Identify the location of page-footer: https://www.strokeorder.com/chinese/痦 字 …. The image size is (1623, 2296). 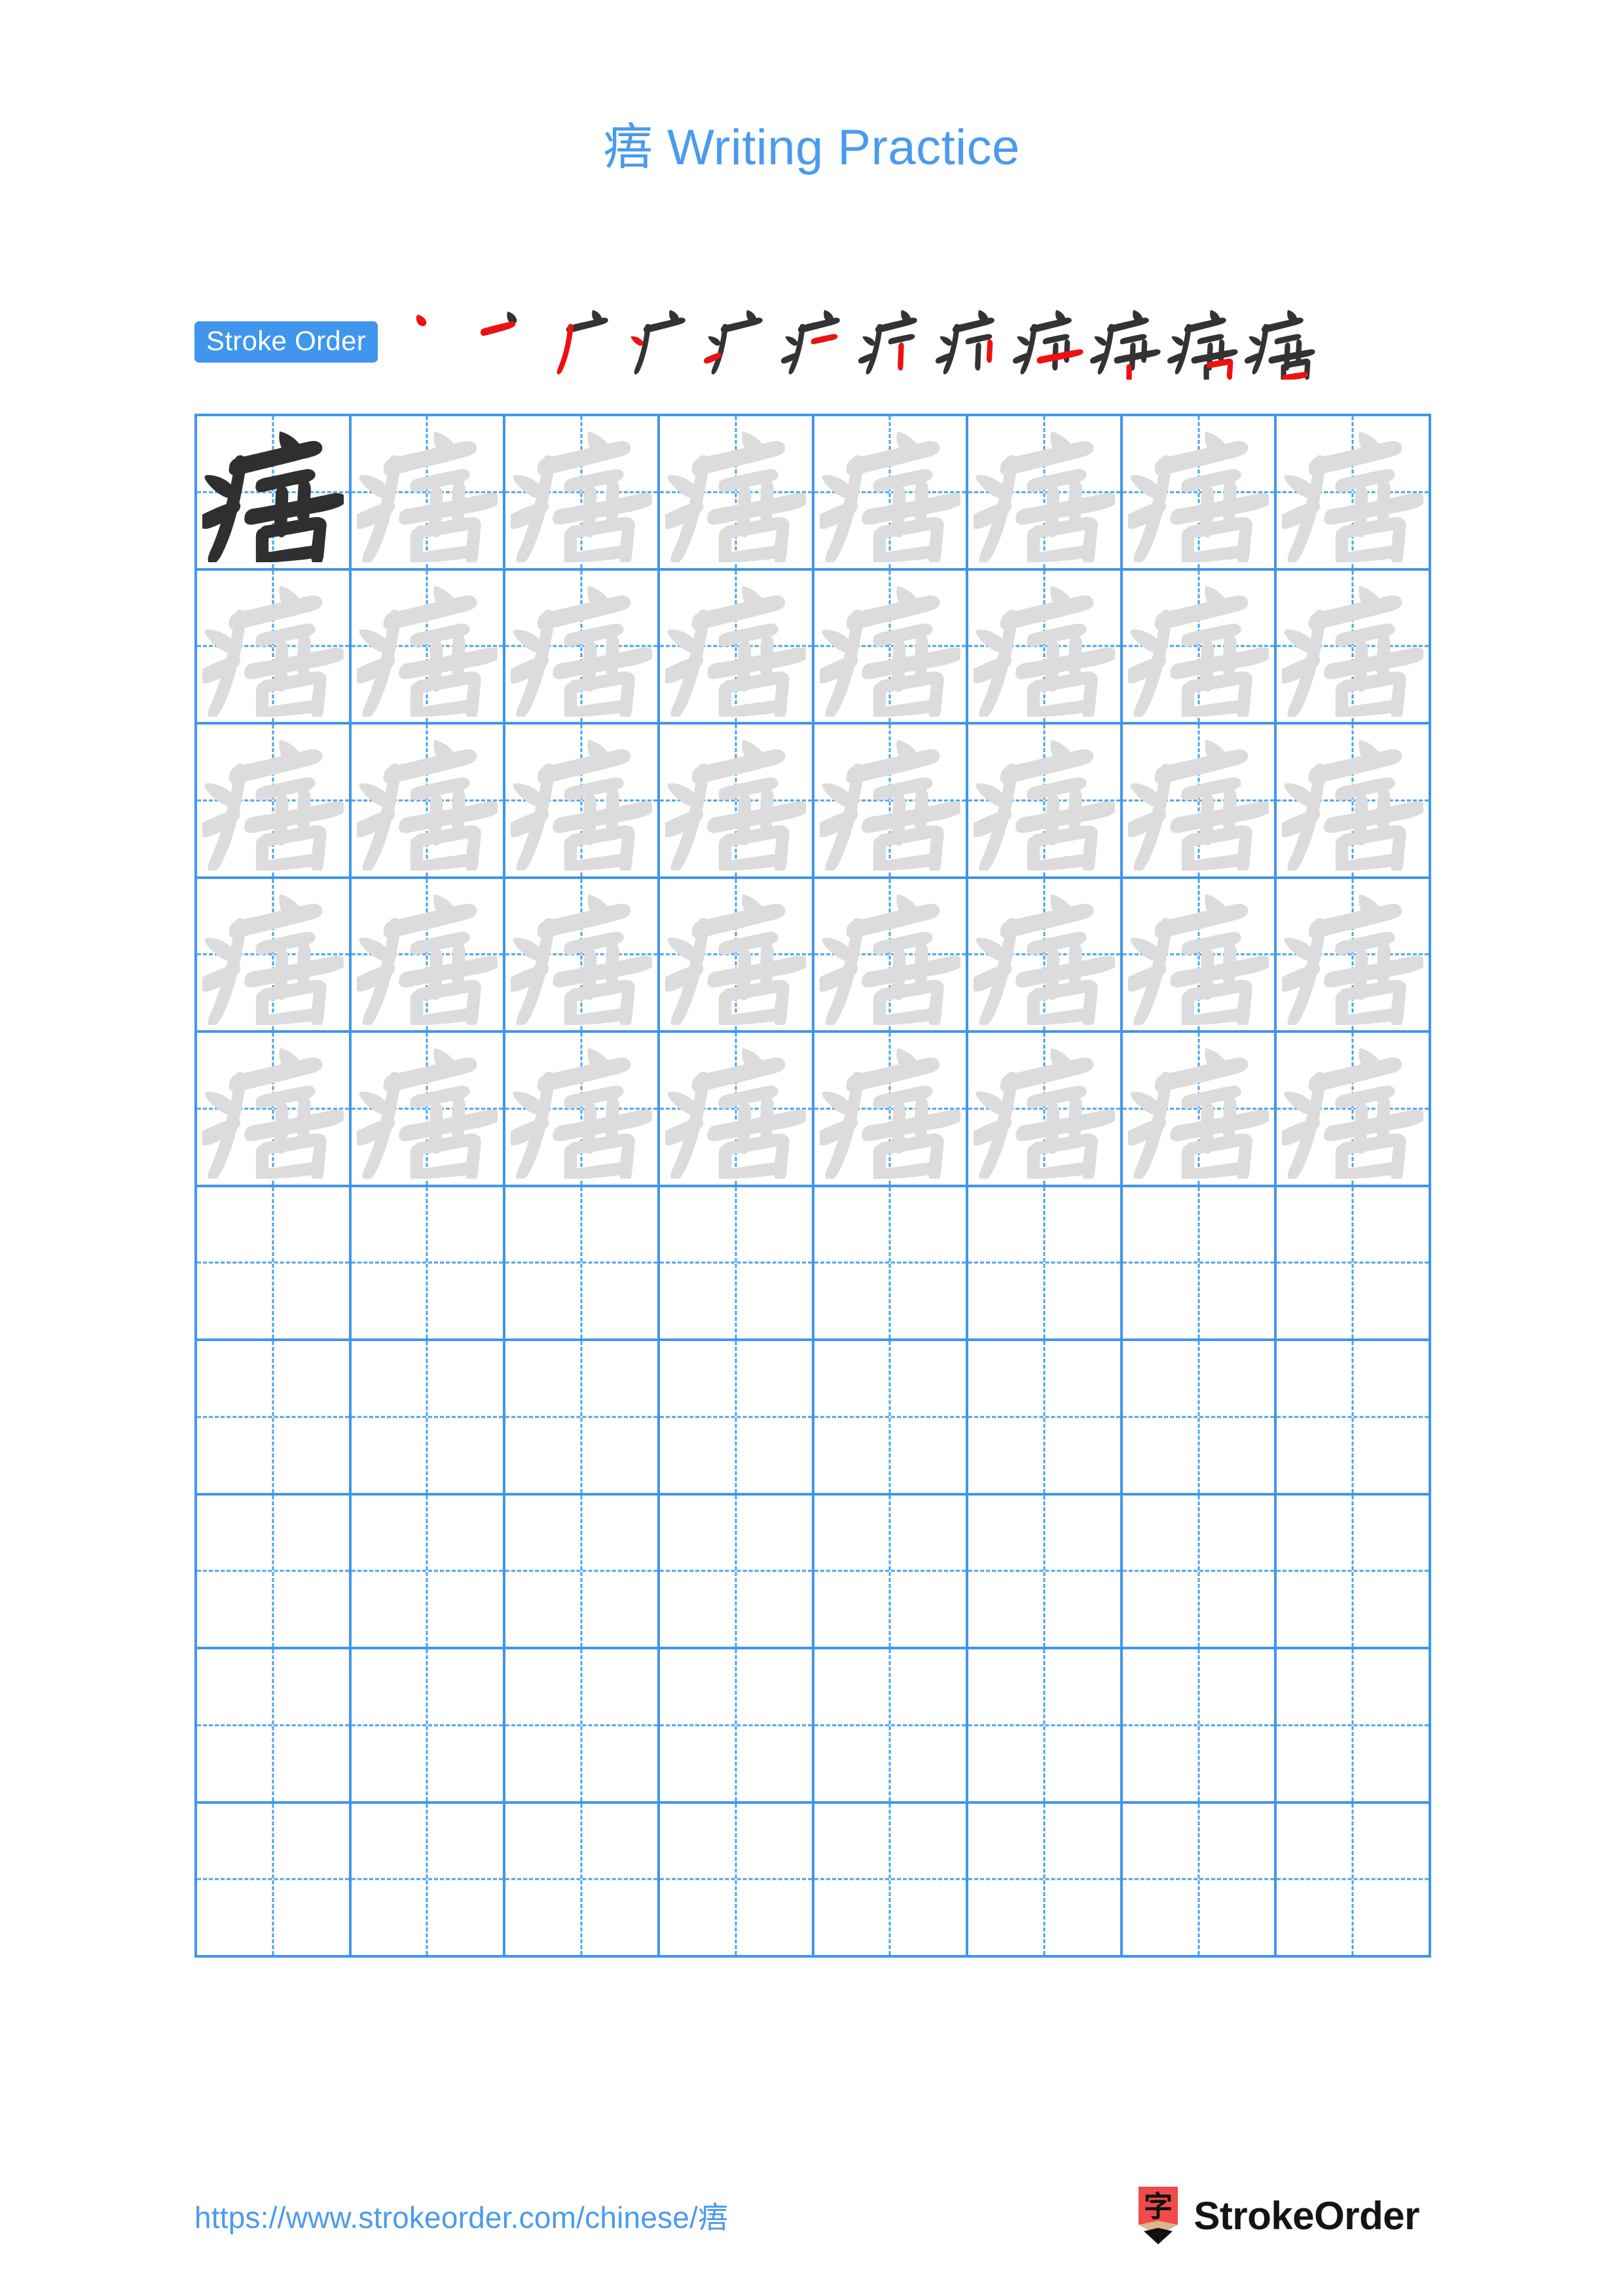
(812, 2215).